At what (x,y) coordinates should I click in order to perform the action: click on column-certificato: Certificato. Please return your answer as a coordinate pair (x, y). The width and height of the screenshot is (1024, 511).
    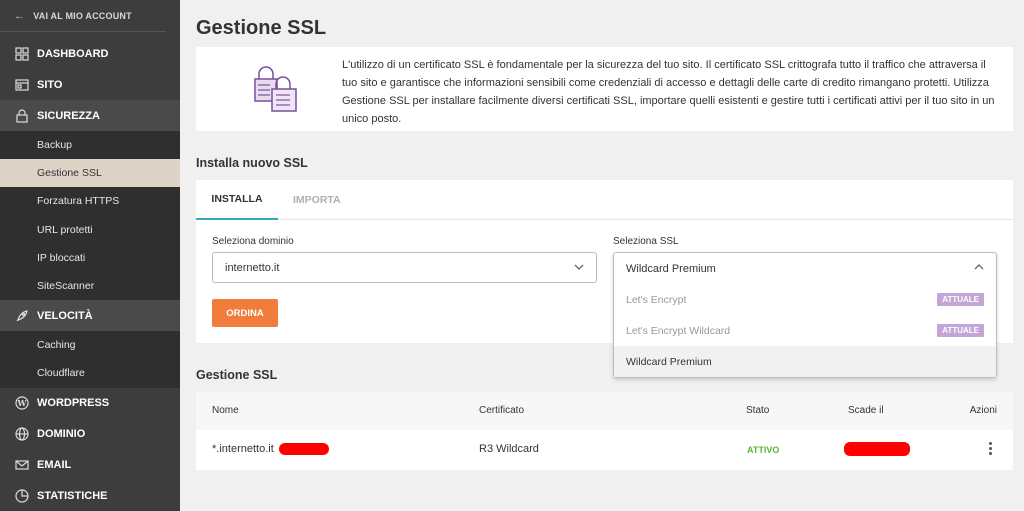
    Looking at the image, I should click on (502, 410).